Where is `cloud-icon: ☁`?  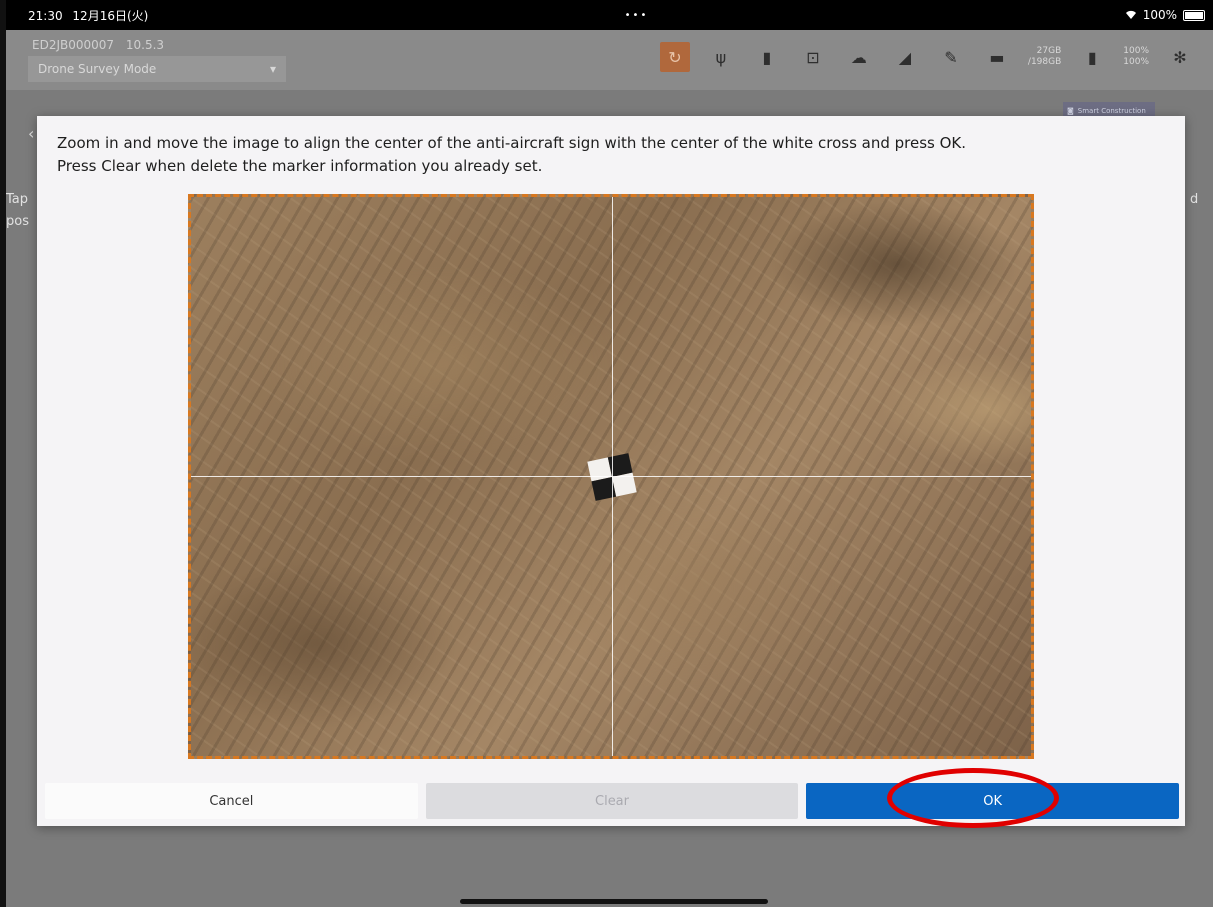 cloud-icon: ☁ is located at coordinates (859, 57).